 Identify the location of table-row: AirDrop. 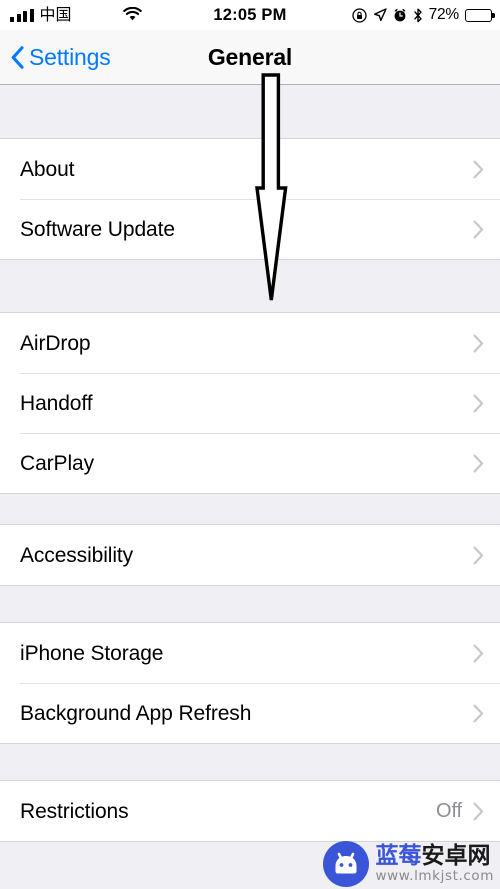
(250, 343).